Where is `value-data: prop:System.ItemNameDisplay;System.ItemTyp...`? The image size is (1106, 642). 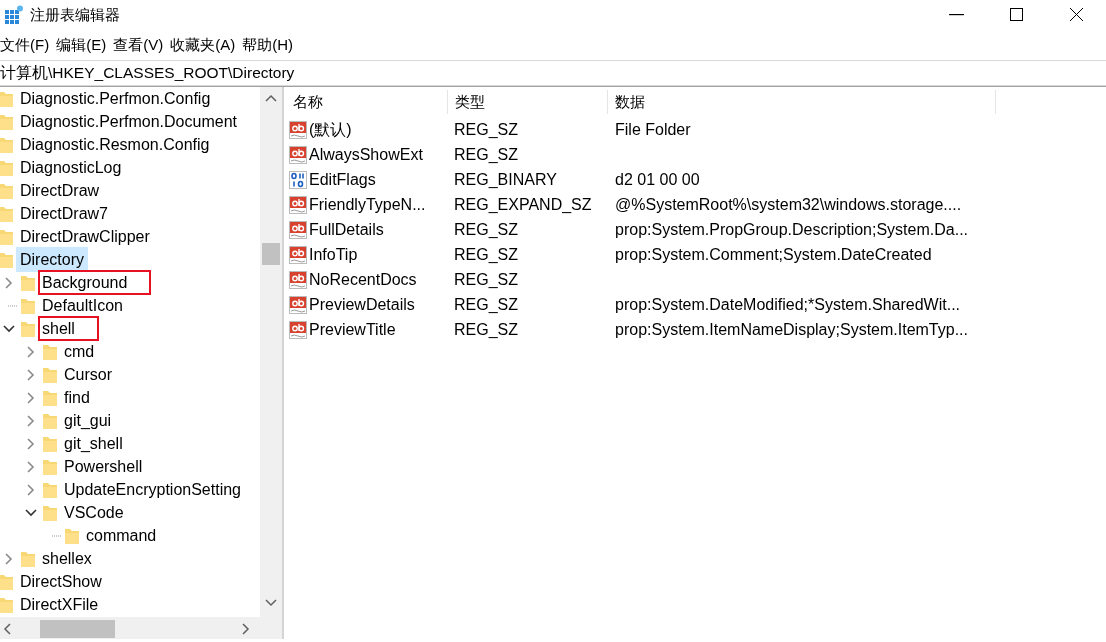 value-data: prop:System.ItemNameDisplay;System.ItemTyp... is located at coordinates (791, 329).